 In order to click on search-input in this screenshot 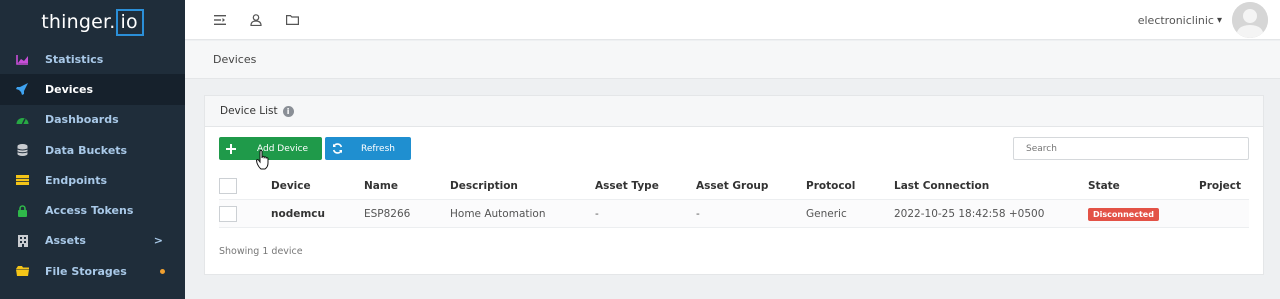, I will do `click(1131, 148)`.